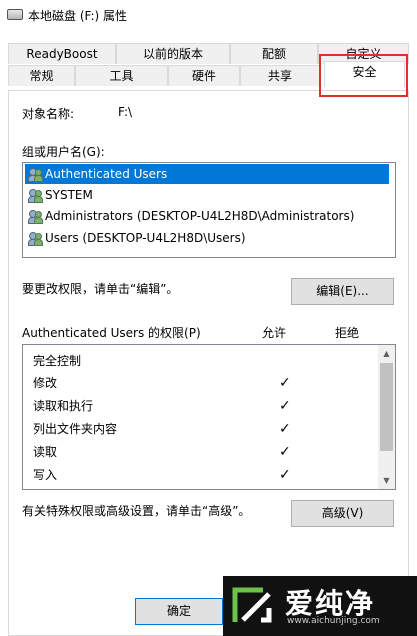 Image resolution: width=417 pixels, height=636 pixels. What do you see at coordinates (125, 112) in the screenshot?
I see `object-name-value: F:\` at bounding box center [125, 112].